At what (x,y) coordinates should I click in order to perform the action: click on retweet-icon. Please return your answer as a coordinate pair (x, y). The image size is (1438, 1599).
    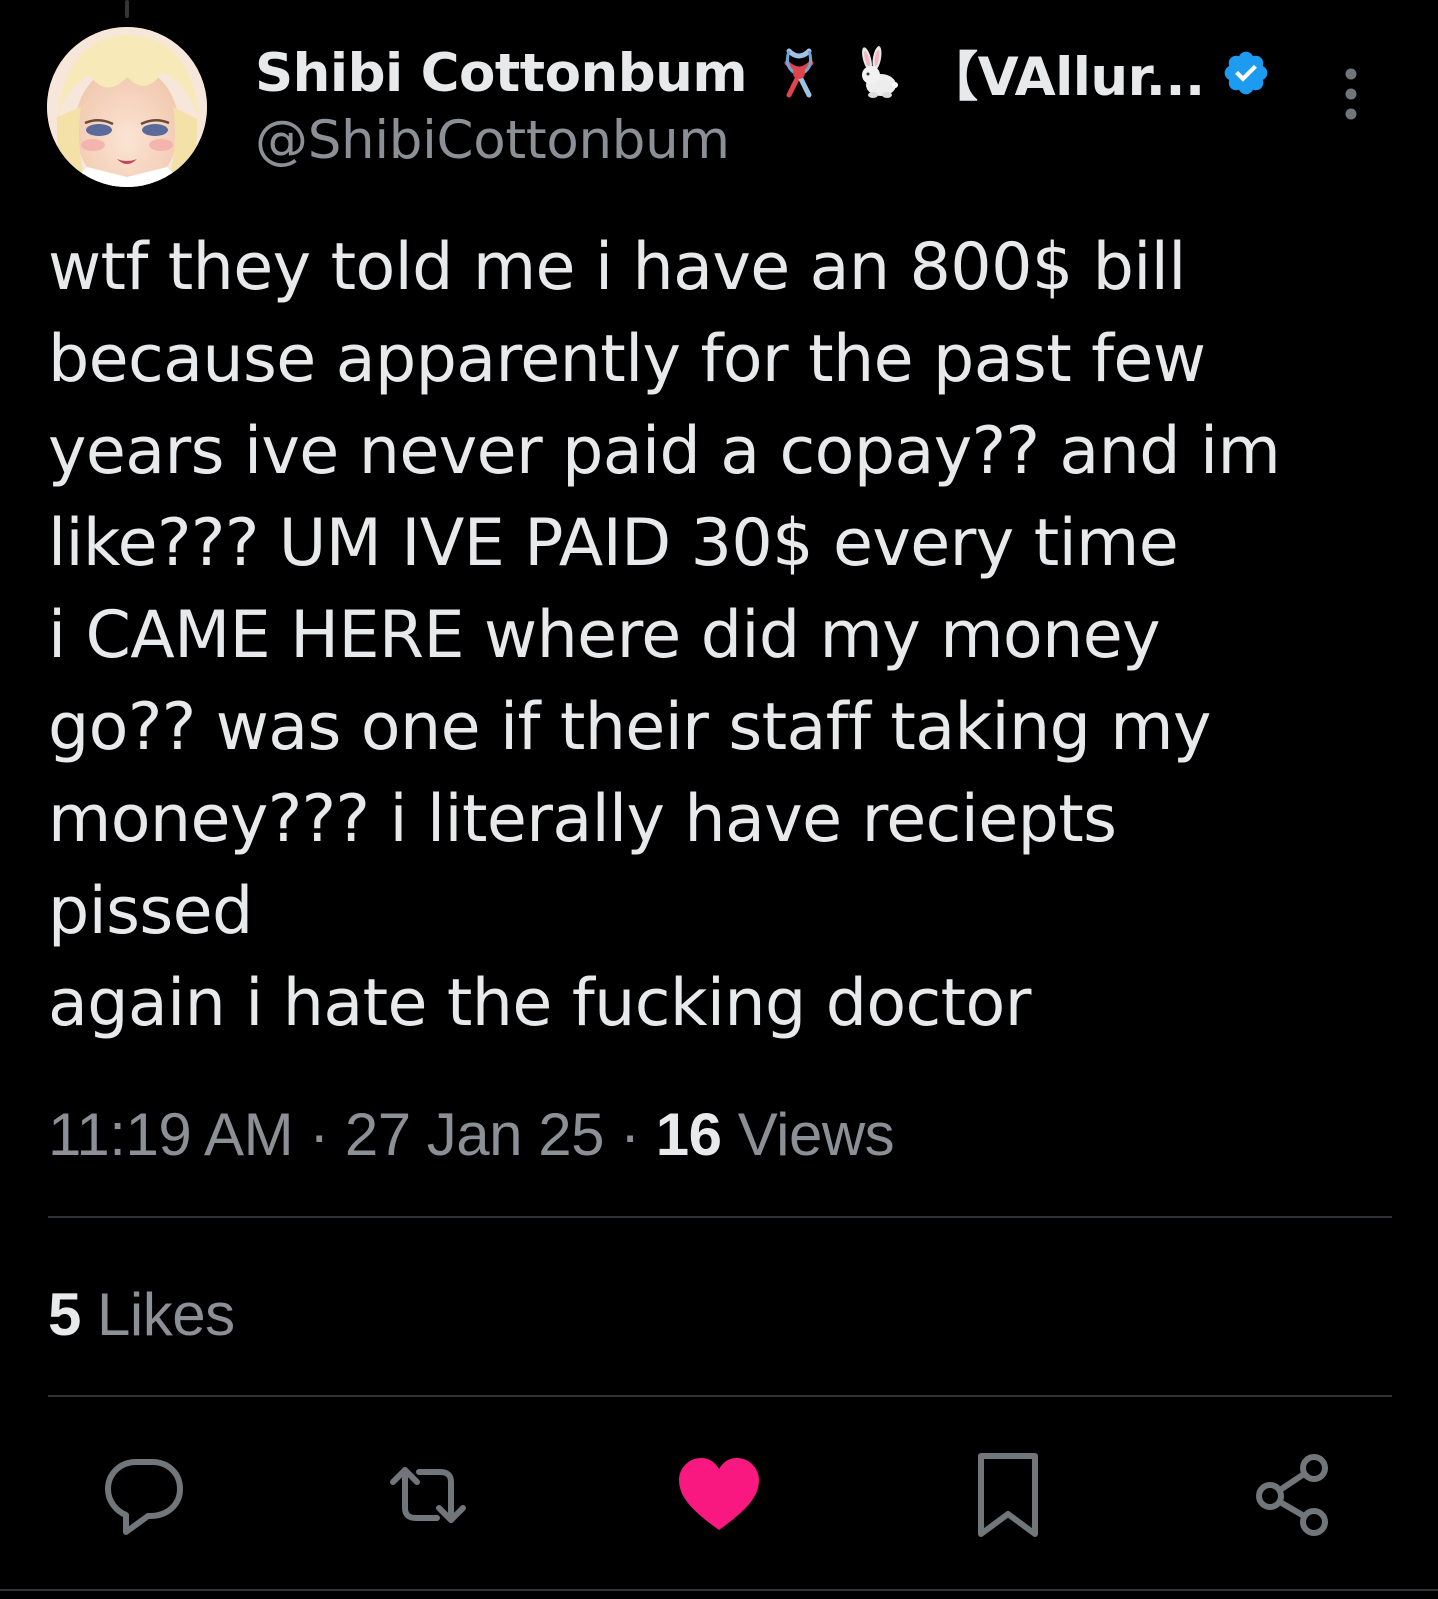
    Looking at the image, I should click on (428, 1495).